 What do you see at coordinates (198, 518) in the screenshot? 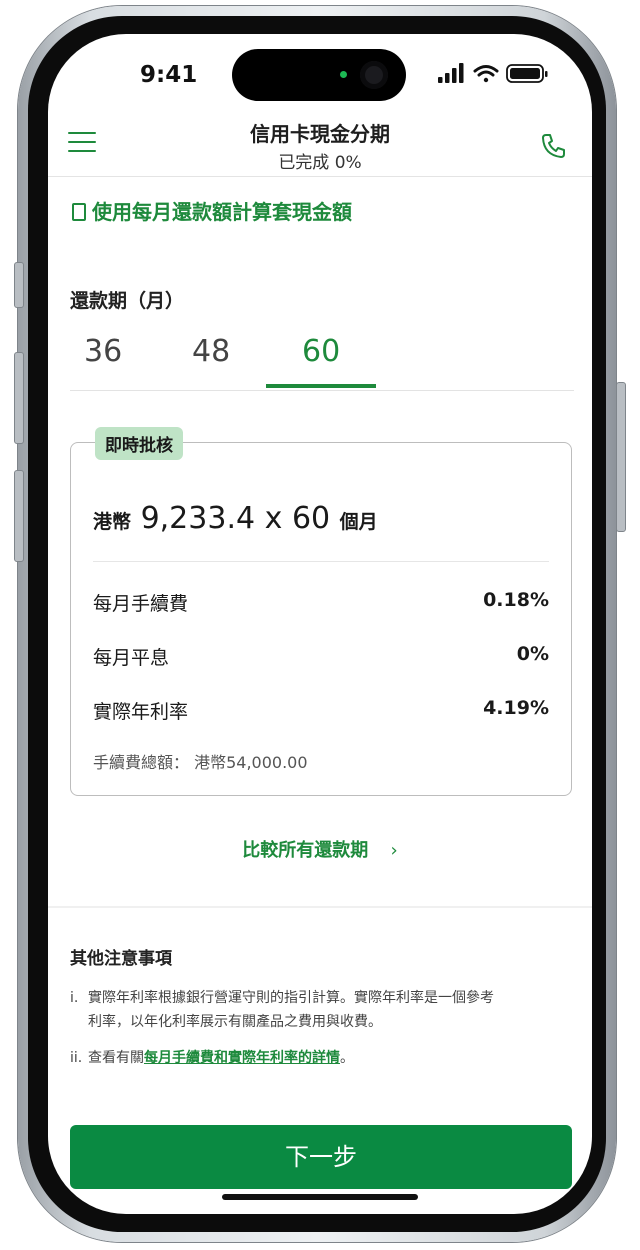
I see `monthly-amount: 9,233.4` at bounding box center [198, 518].